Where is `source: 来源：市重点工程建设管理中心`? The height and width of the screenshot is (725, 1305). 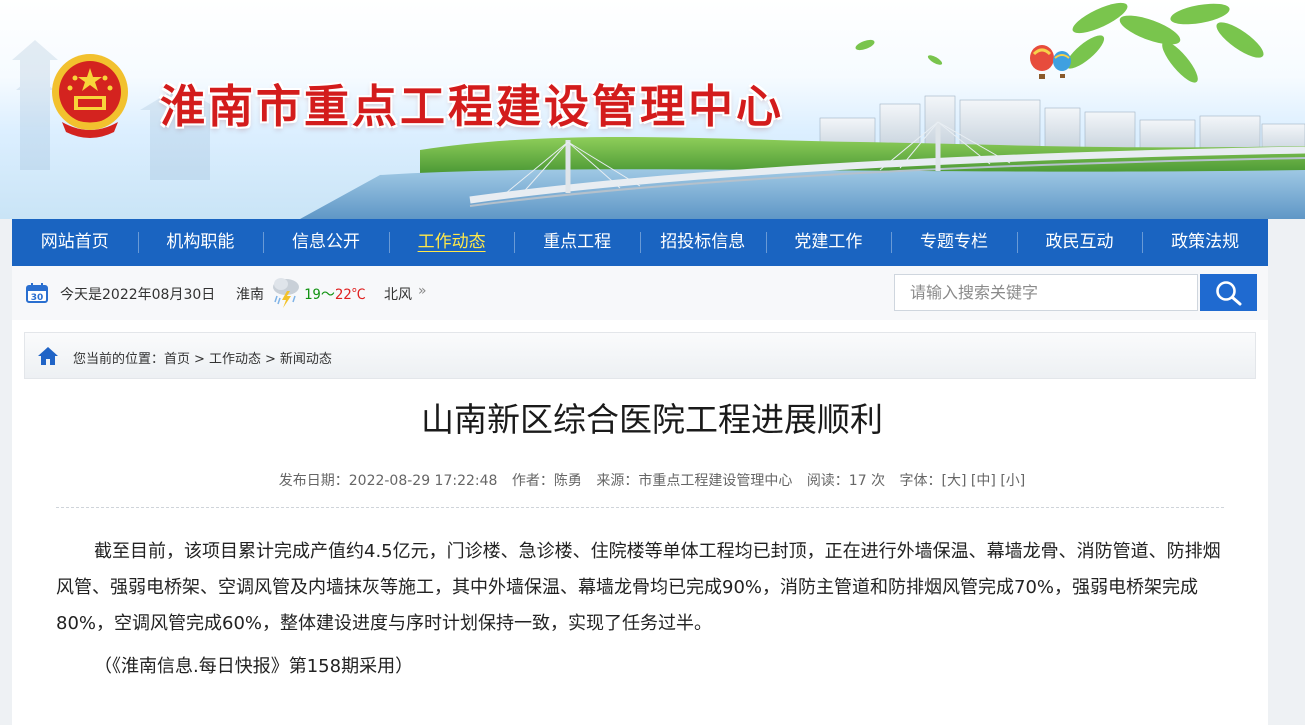 source: 来源：市重点工程建设管理中心 is located at coordinates (694, 481).